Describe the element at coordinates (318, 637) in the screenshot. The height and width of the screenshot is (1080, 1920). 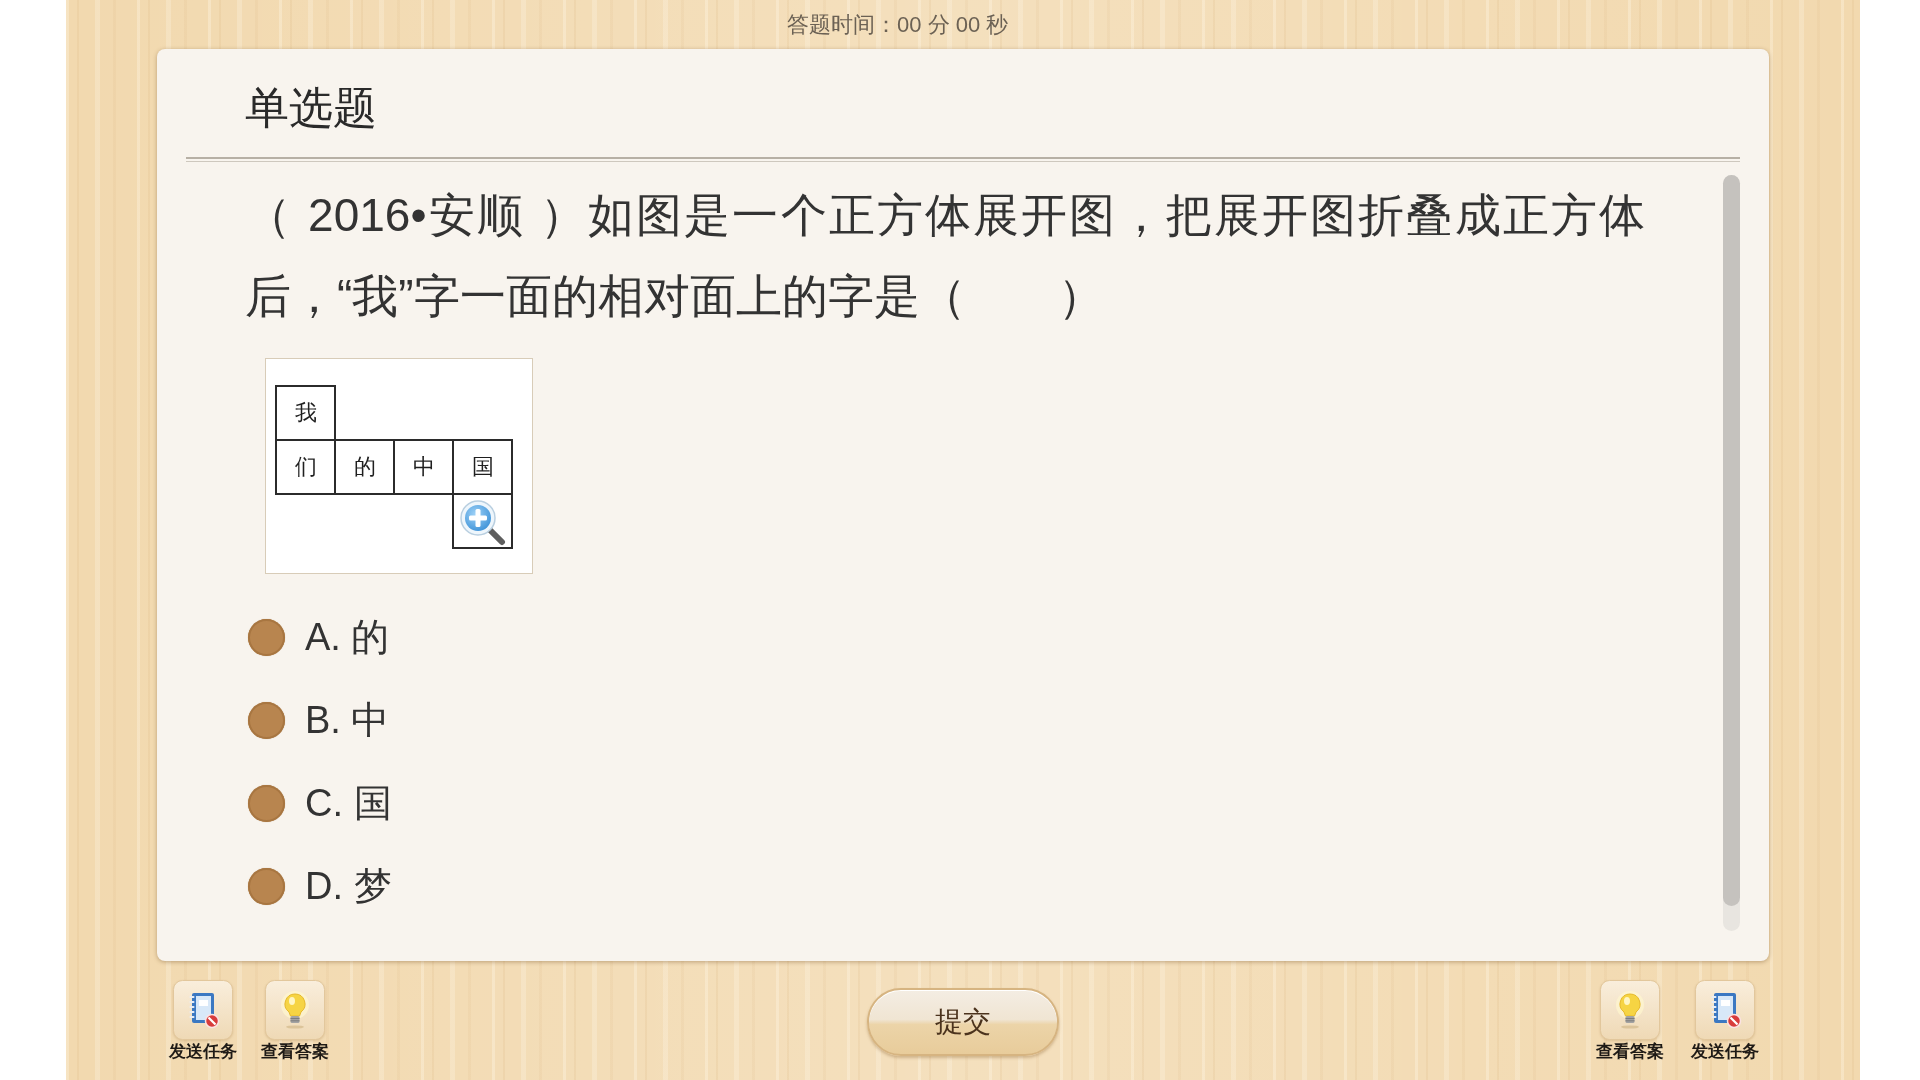
I see `answer-option: A. 的` at that location.